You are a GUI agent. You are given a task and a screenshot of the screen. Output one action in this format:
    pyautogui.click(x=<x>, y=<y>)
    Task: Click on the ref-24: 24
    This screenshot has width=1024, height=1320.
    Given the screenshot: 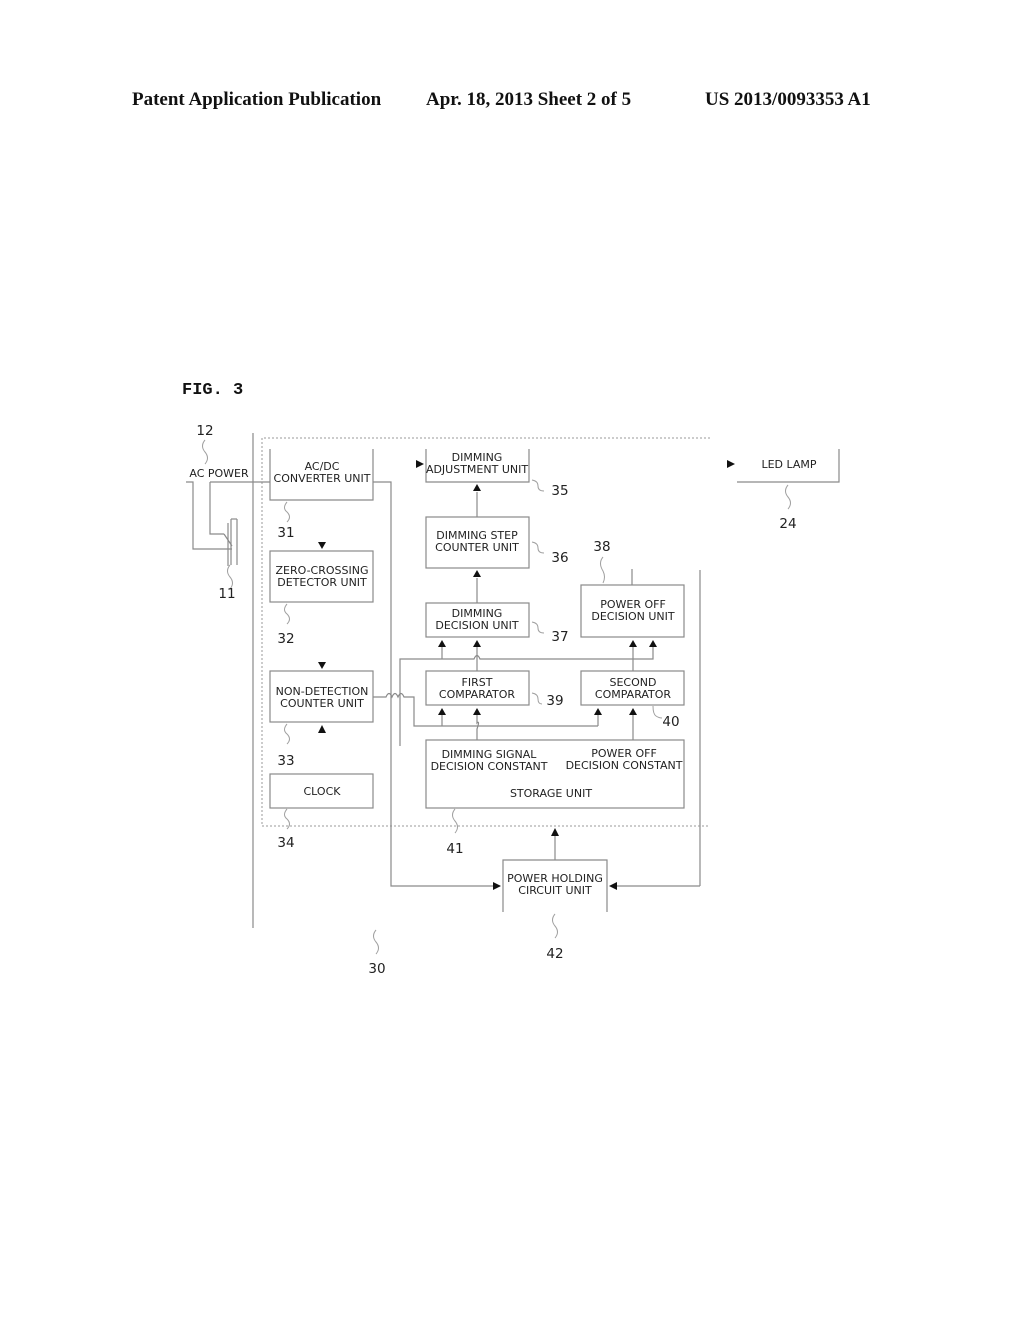 What is the action you would take?
    pyautogui.click(x=787, y=524)
    